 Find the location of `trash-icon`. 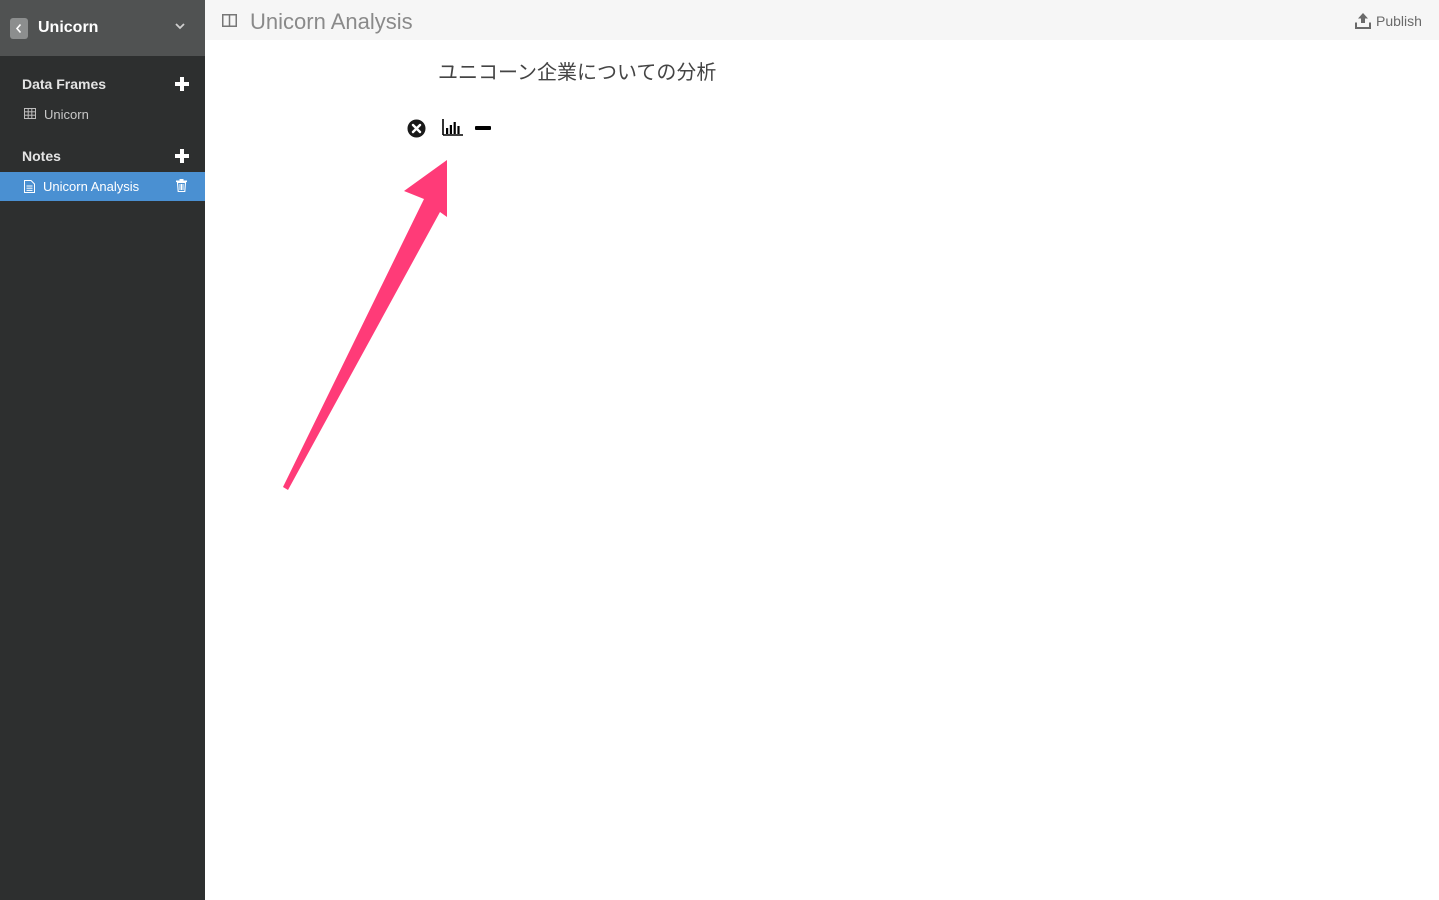

trash-icon is located at coordinates (181, 185).